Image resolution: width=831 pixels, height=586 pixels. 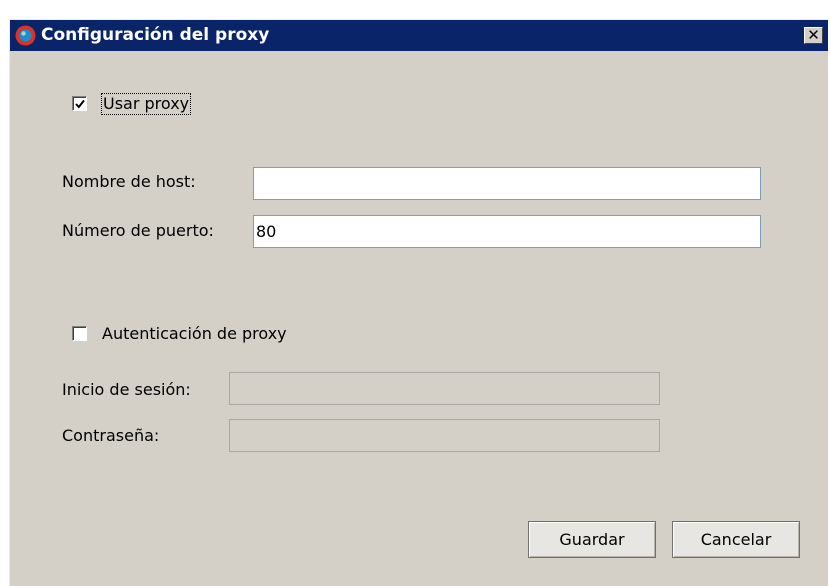 I want to click on login-input, so click(x=444, y=388).